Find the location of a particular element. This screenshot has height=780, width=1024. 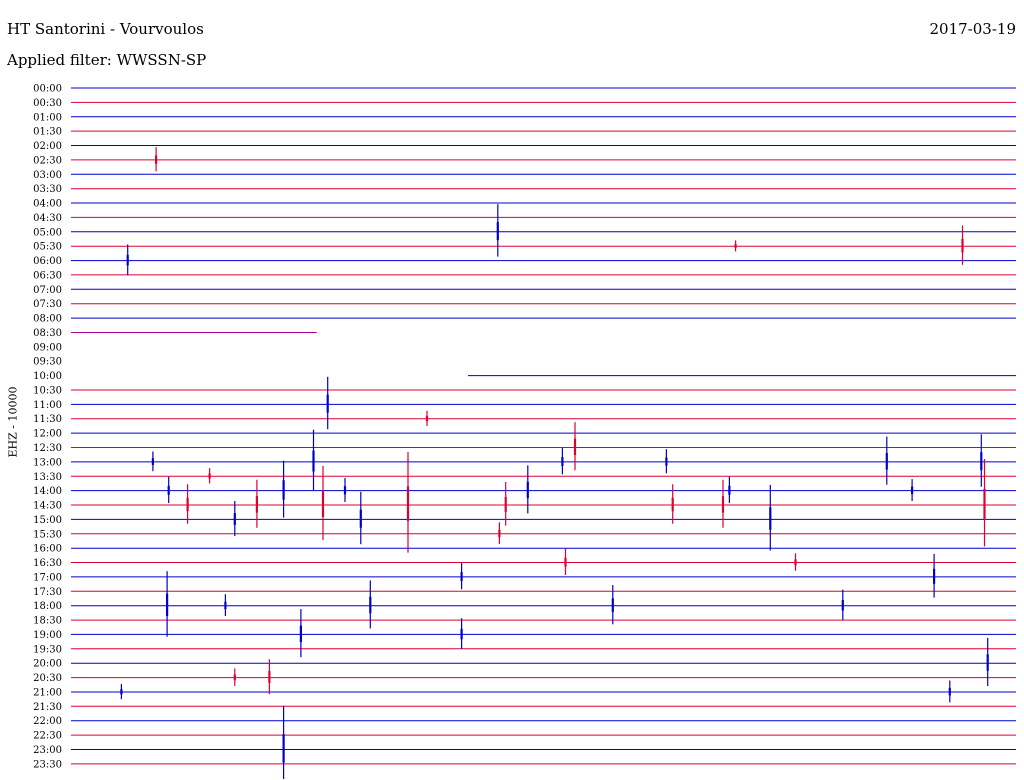

tick-label: 02:30 is located at coordinates (47, 160).